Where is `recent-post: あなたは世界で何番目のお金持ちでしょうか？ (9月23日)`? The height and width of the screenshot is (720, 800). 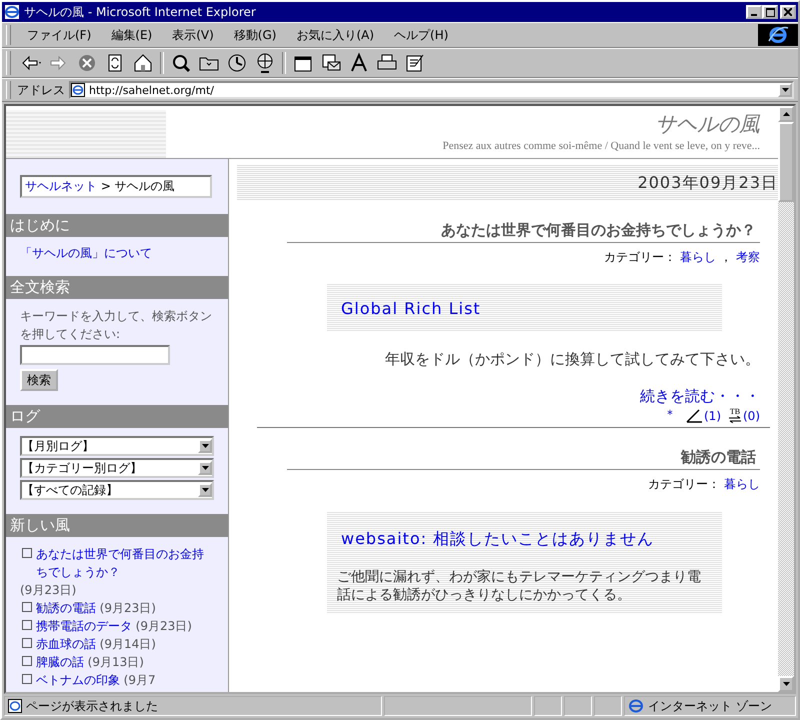
recent-post: あなたは世界で何番目のお金持ちでしょうか？ (9月23日) is located at coordinates (113, 572).